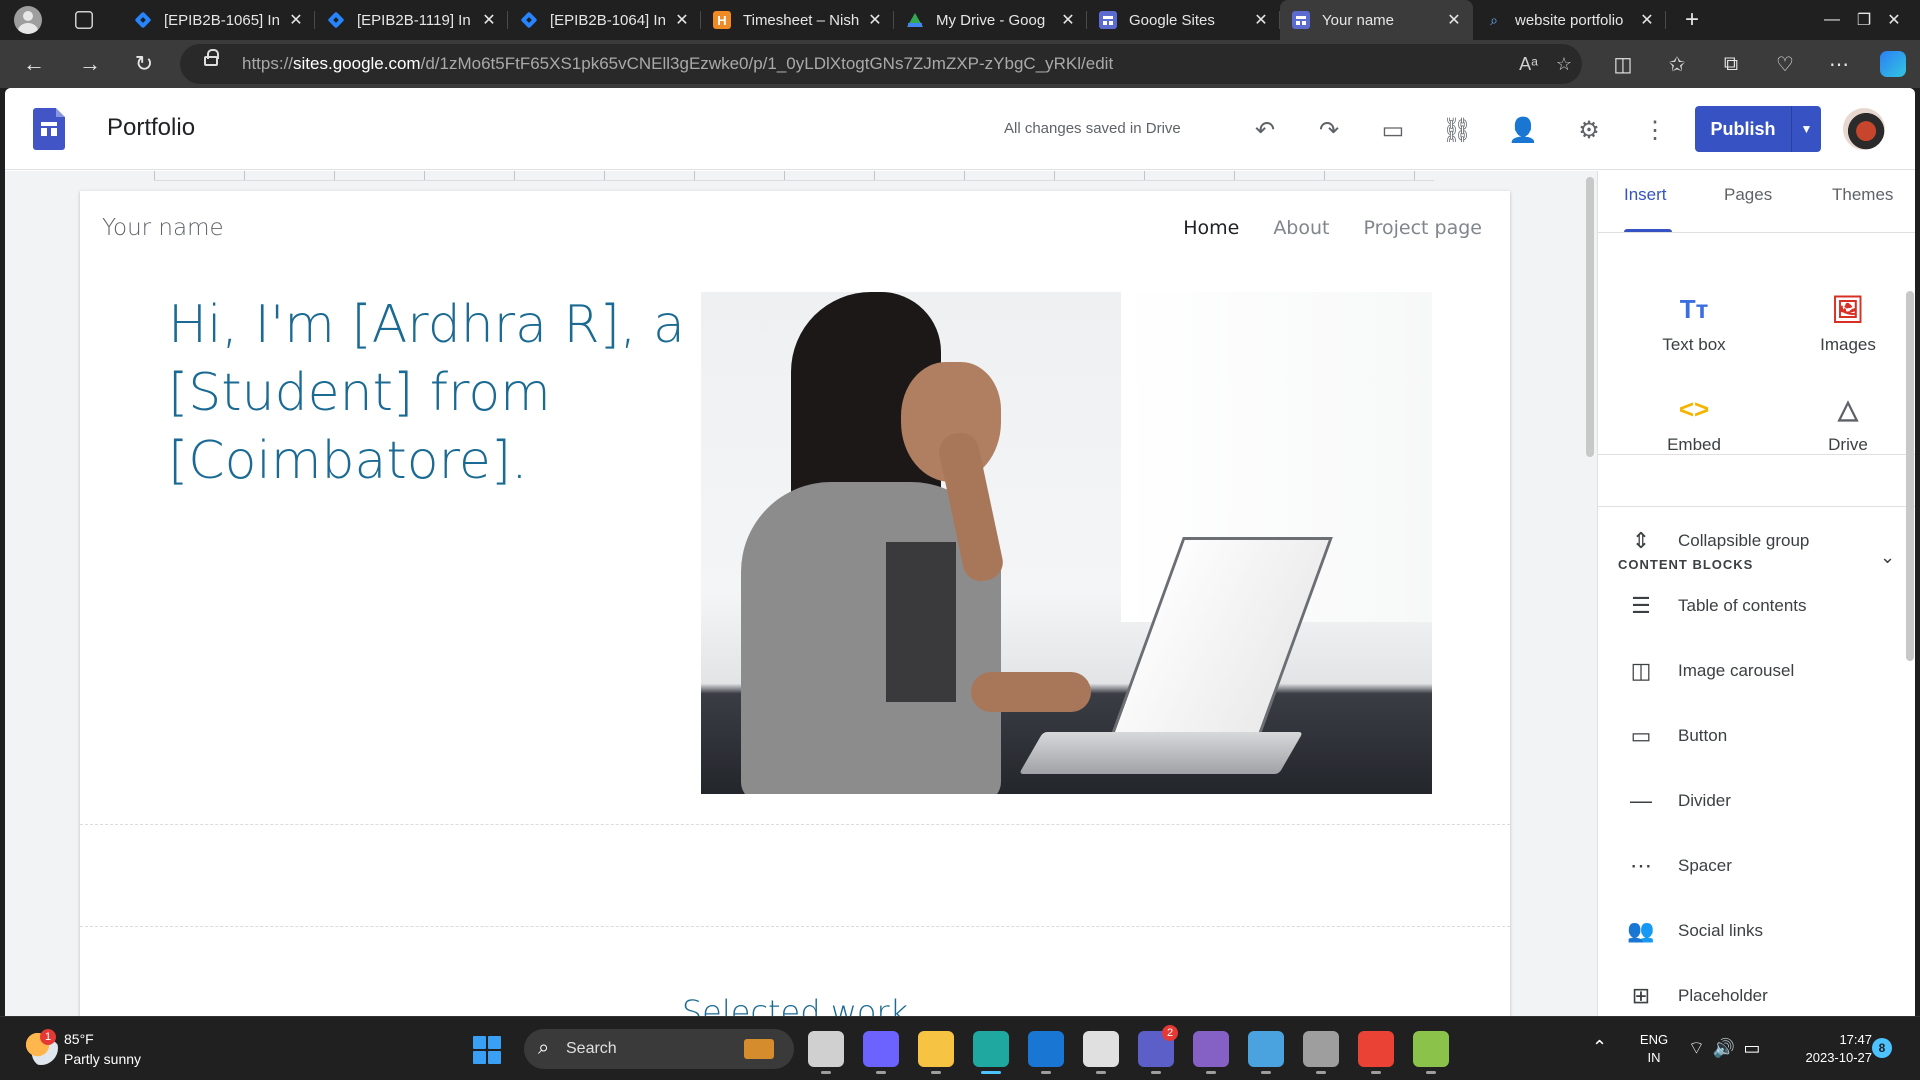  Describe the element at coordinates (1101, 1052) in the screenshot. I see `snipping-tool-icon` at that location.